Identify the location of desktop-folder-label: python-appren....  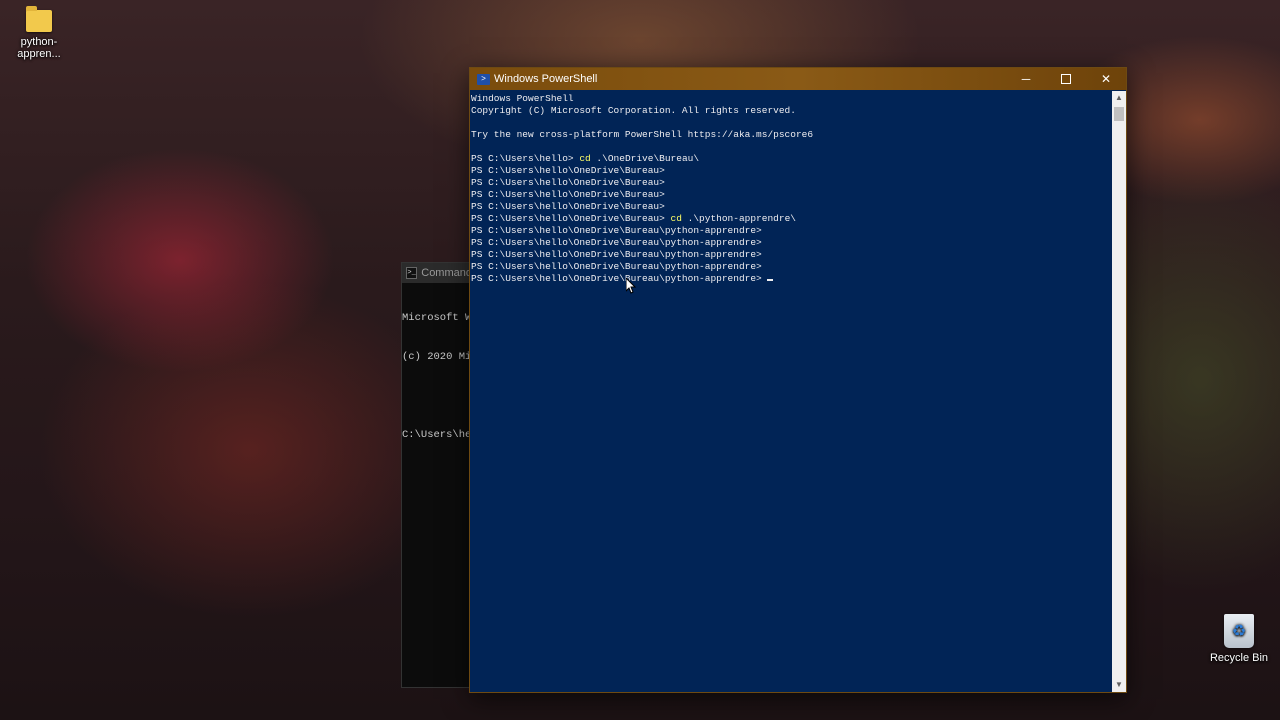
(39, 48).